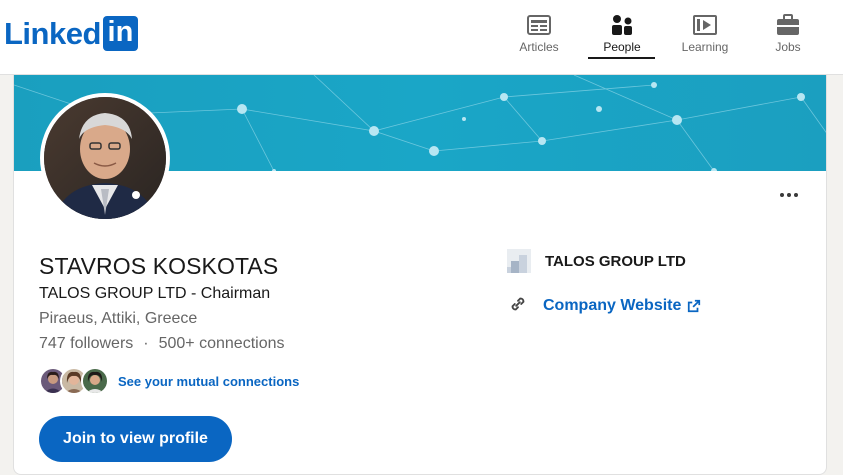 This screenshot has width=843, height=475. Describe the element at coordinates (86, 343) in the screenshot. I see `followers-count: 747 followers` at that location.